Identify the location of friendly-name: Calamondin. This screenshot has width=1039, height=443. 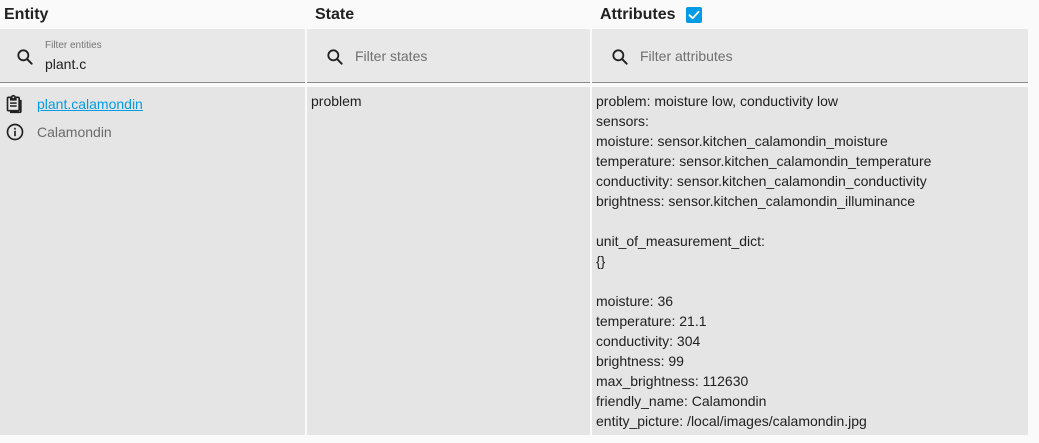
(74, 132).